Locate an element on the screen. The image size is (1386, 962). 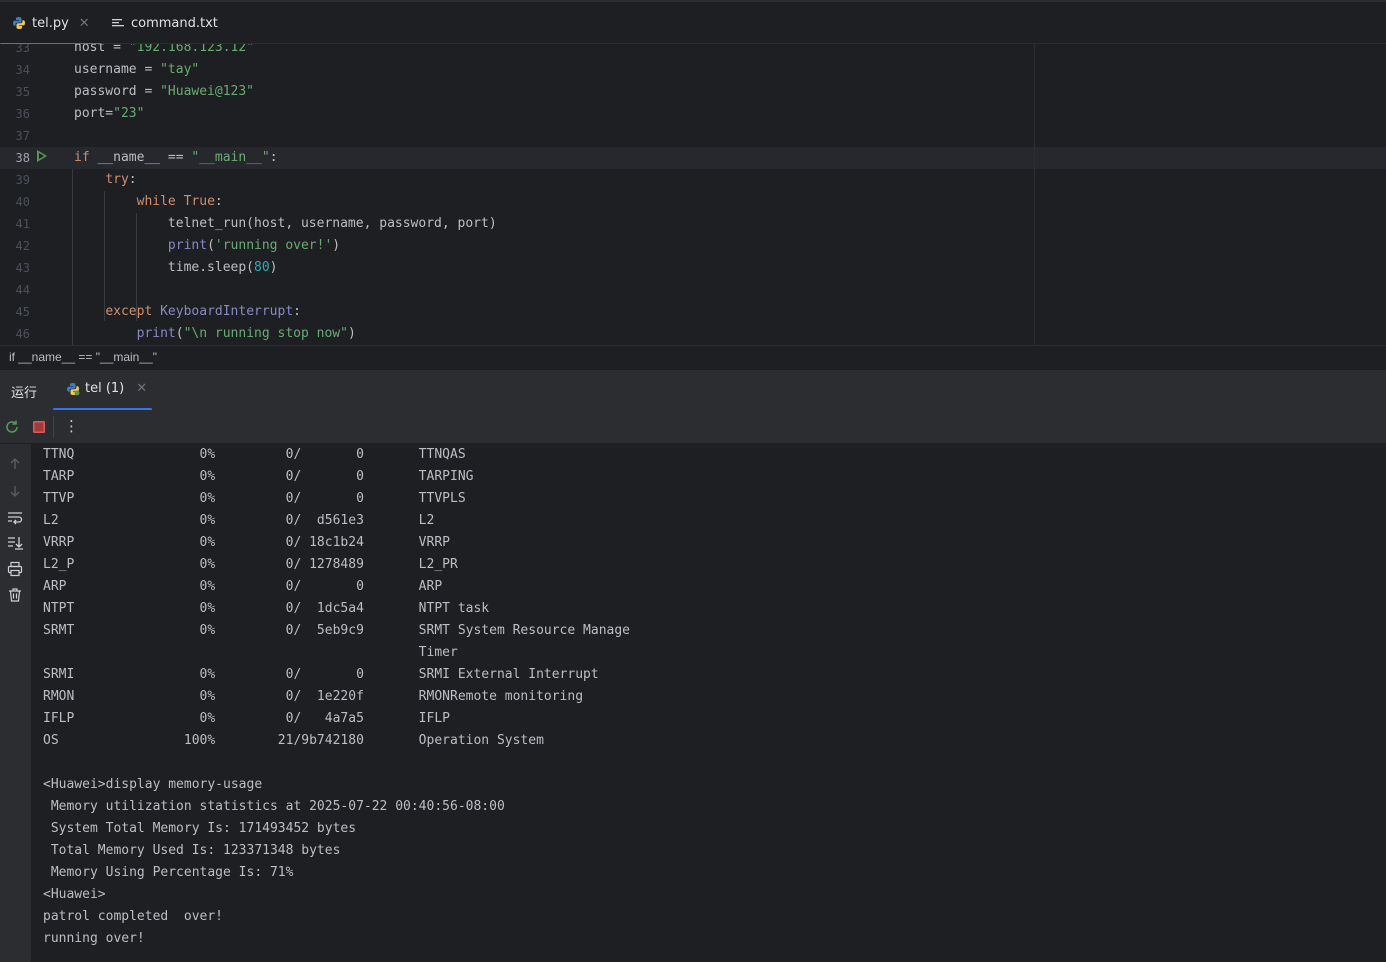
right-margin-guide is located at coordinates (1034, 194).